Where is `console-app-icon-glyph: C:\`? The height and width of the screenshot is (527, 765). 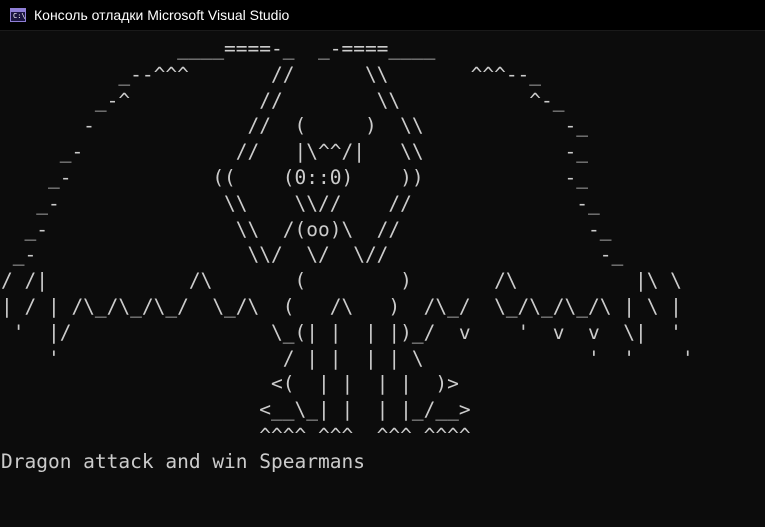 console-app-icon-glyph: C:\ is located at coordinates (19, 16).